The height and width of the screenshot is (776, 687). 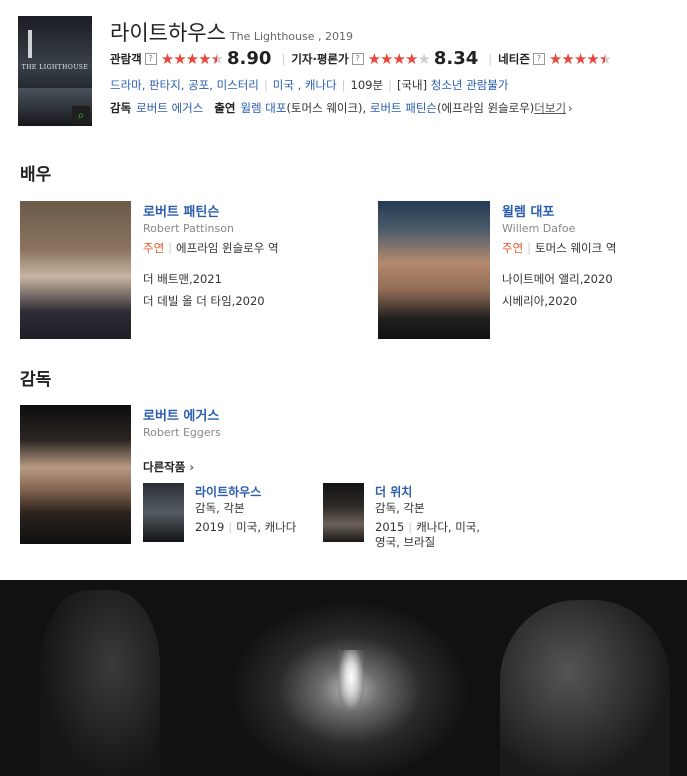 I want to click on actor-role: 주연 | 에프라임 윈슬로우 역, so click(x=211, y=248).